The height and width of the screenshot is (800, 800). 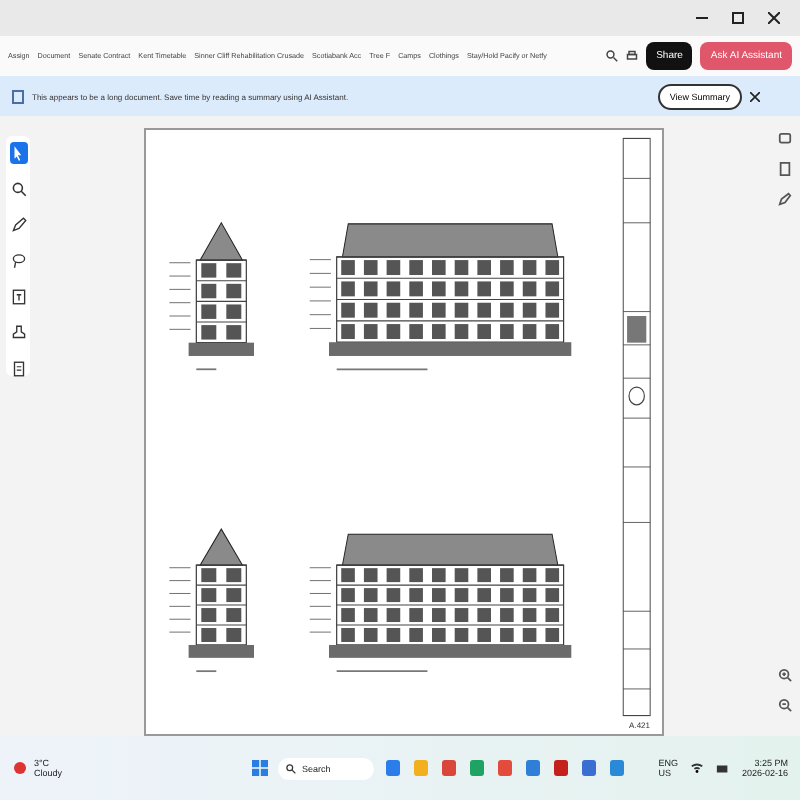 What do you see at coordinates (722, 768) in the screenshot?
I see `battery-icon` at bounding box center [722, 768].